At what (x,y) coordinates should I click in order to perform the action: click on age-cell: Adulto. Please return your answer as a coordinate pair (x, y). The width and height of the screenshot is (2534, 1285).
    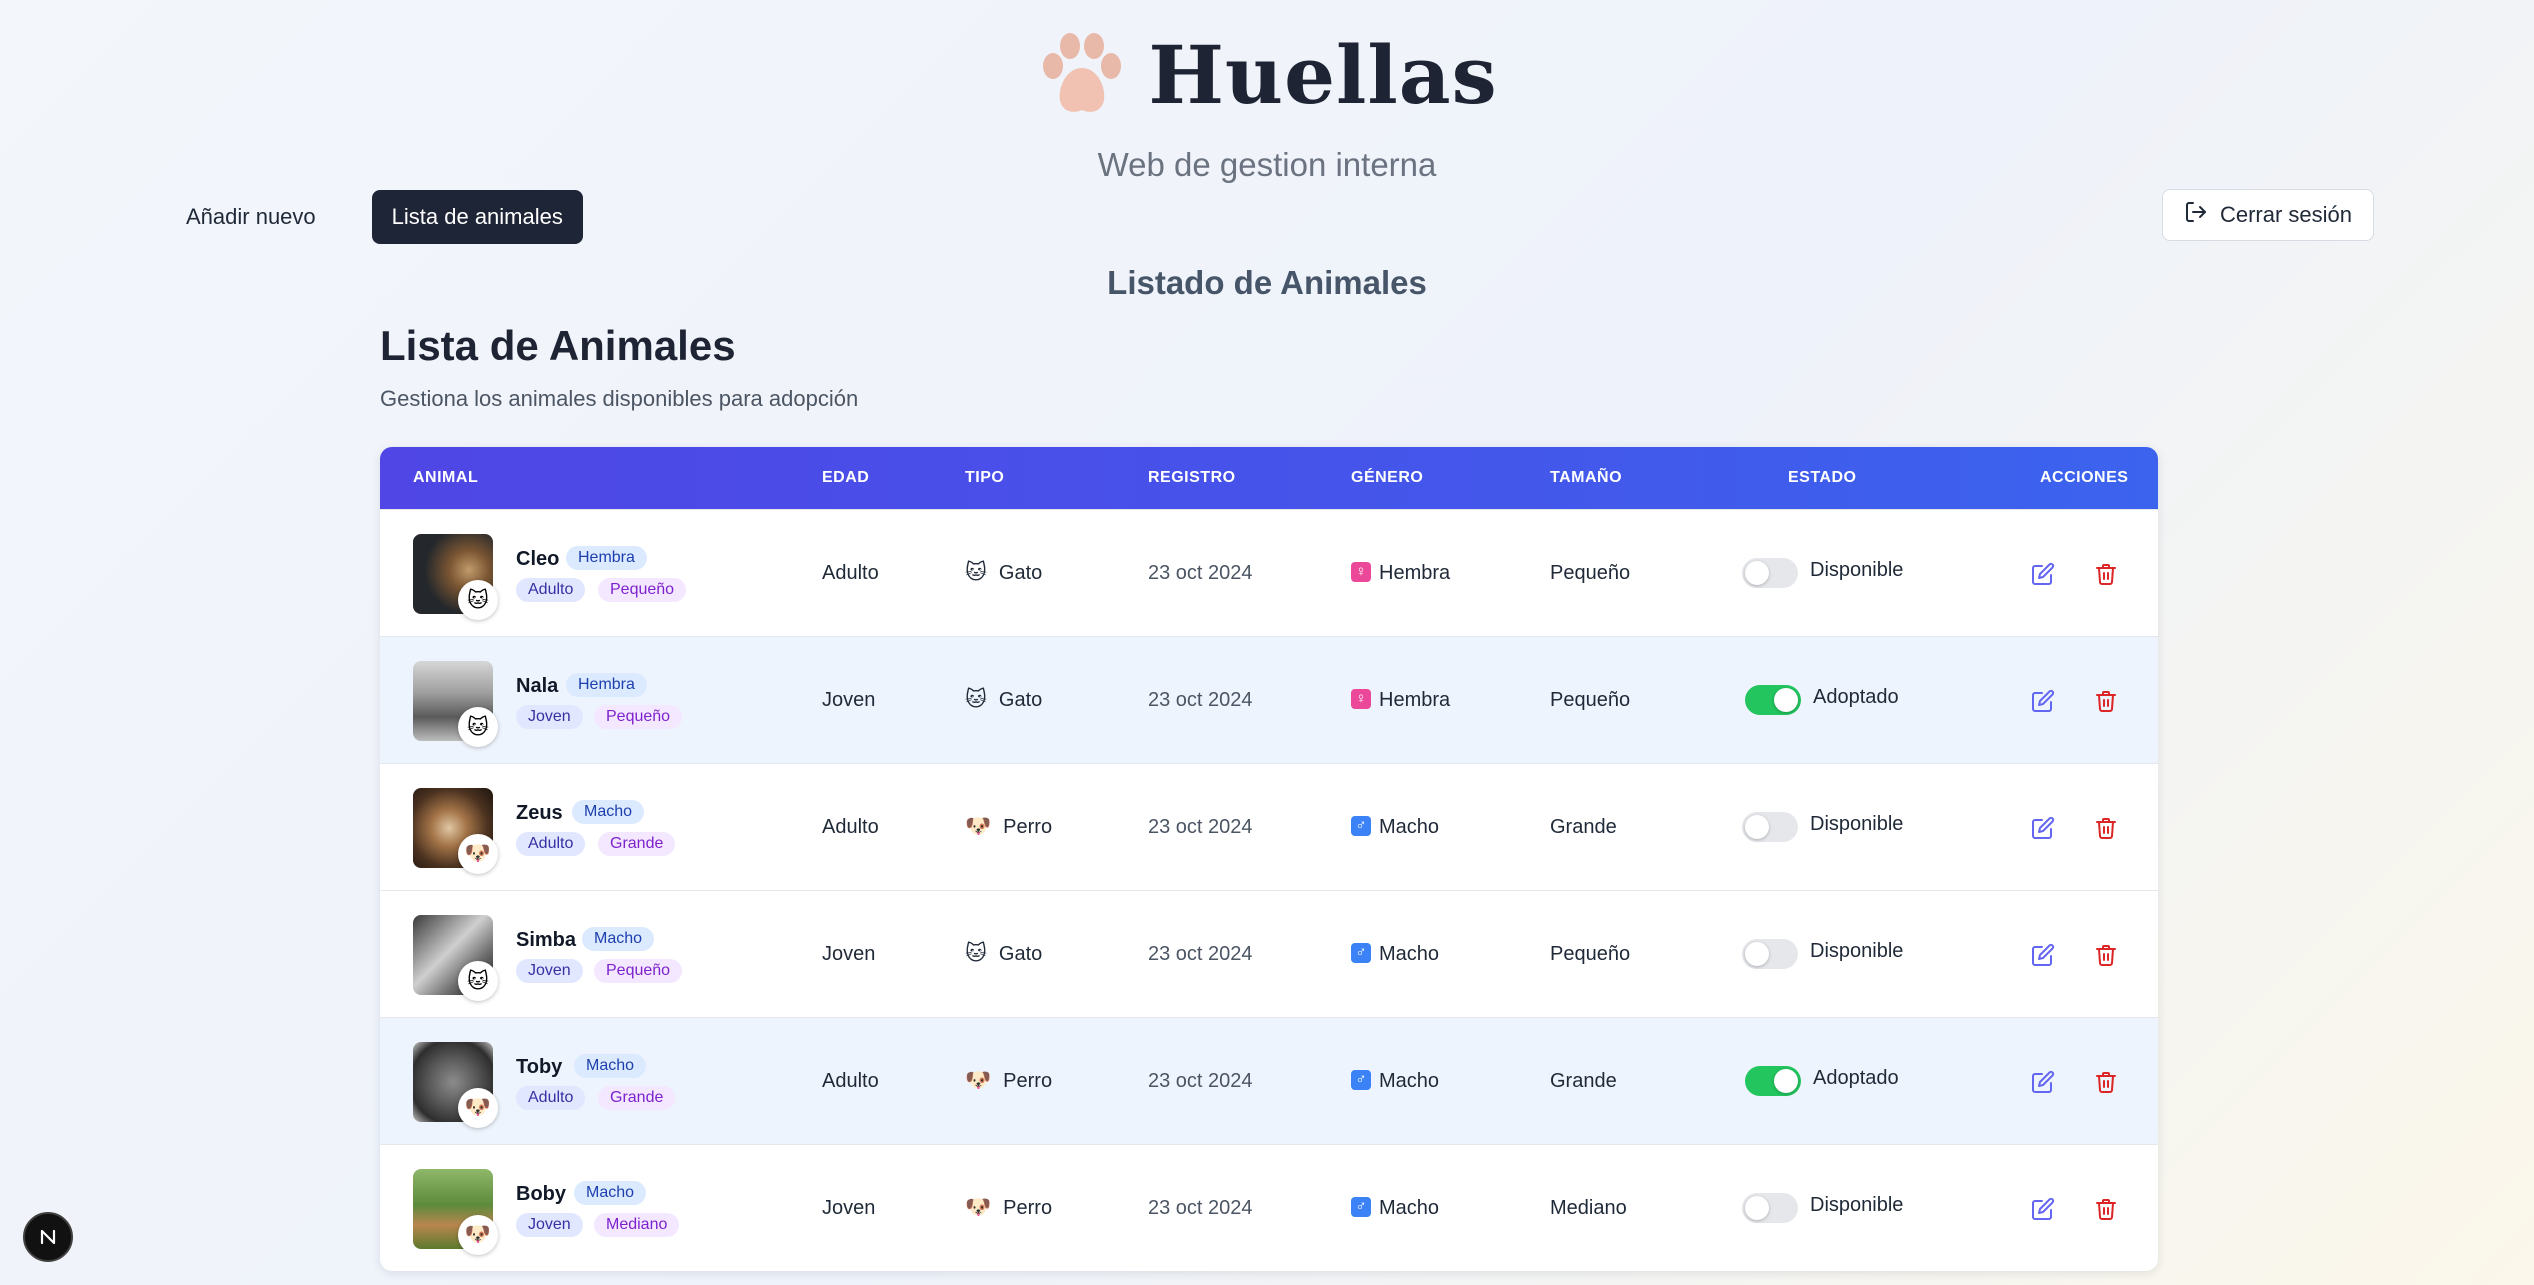
    Looking at the image, I should click on (850, 1081).